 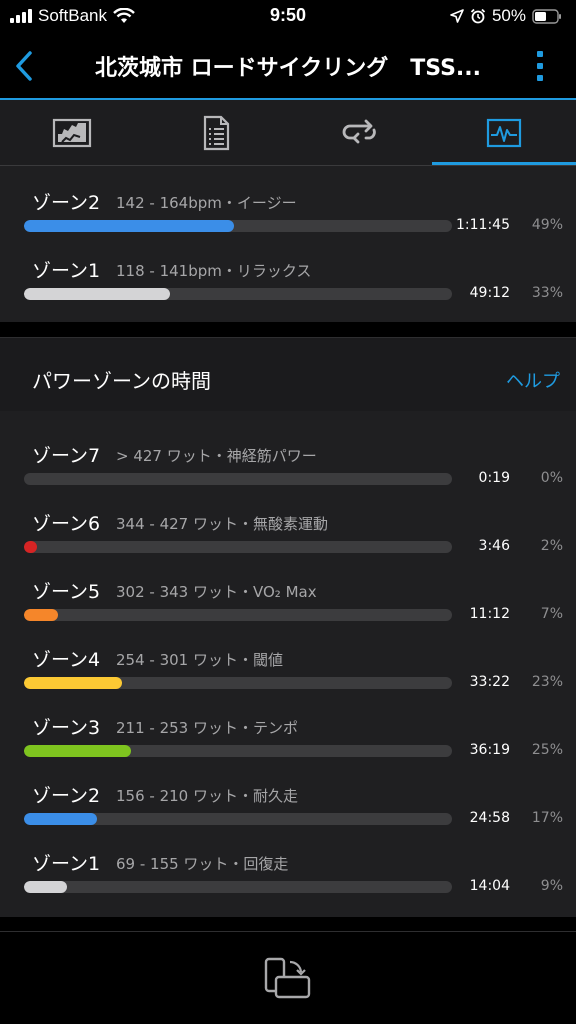 I want to click on chart-tab, so click(x=72, y=132).